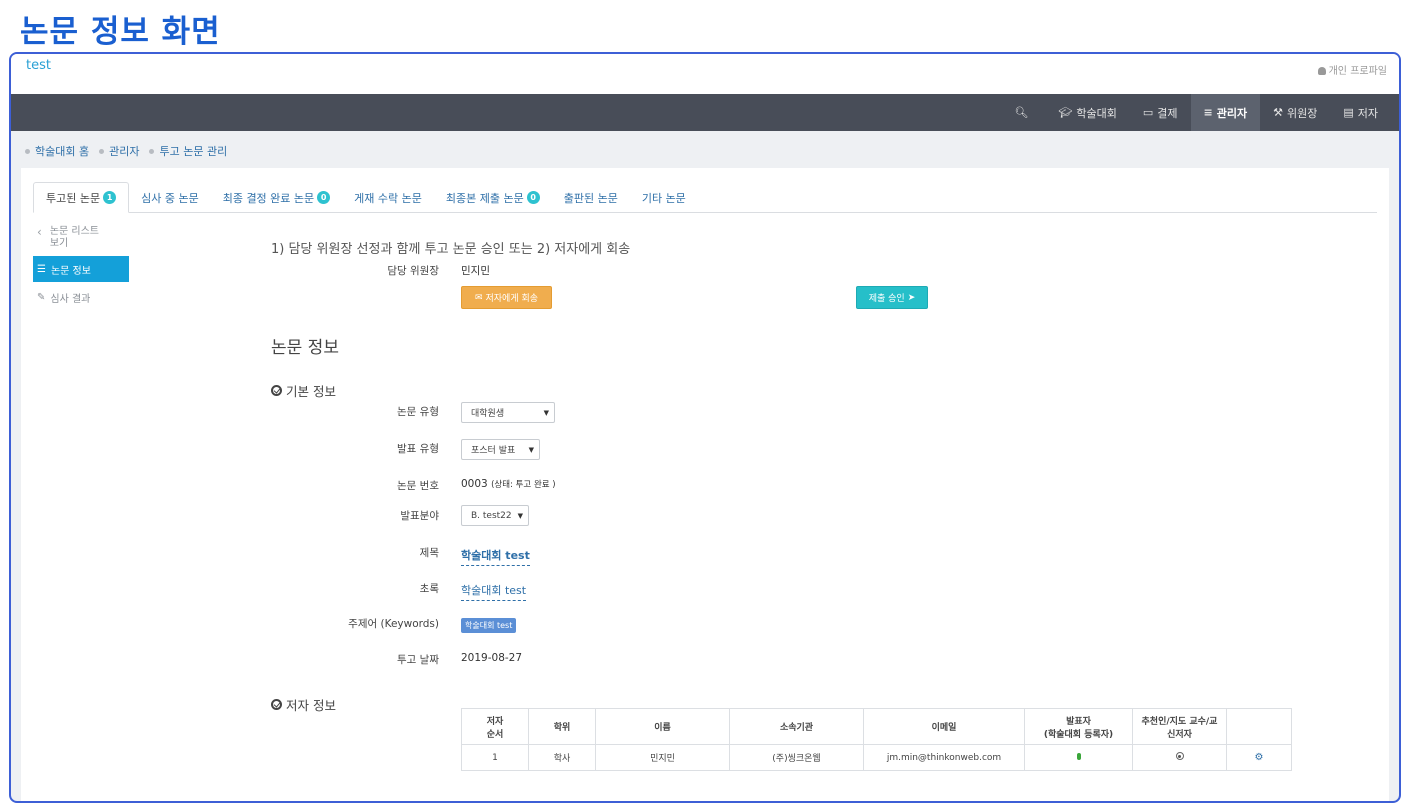  What do you see at coordinates (1160, 112) in the screenshot?
I see `nav-payment: ▭ 결제` at bounding box center [1160, 112].